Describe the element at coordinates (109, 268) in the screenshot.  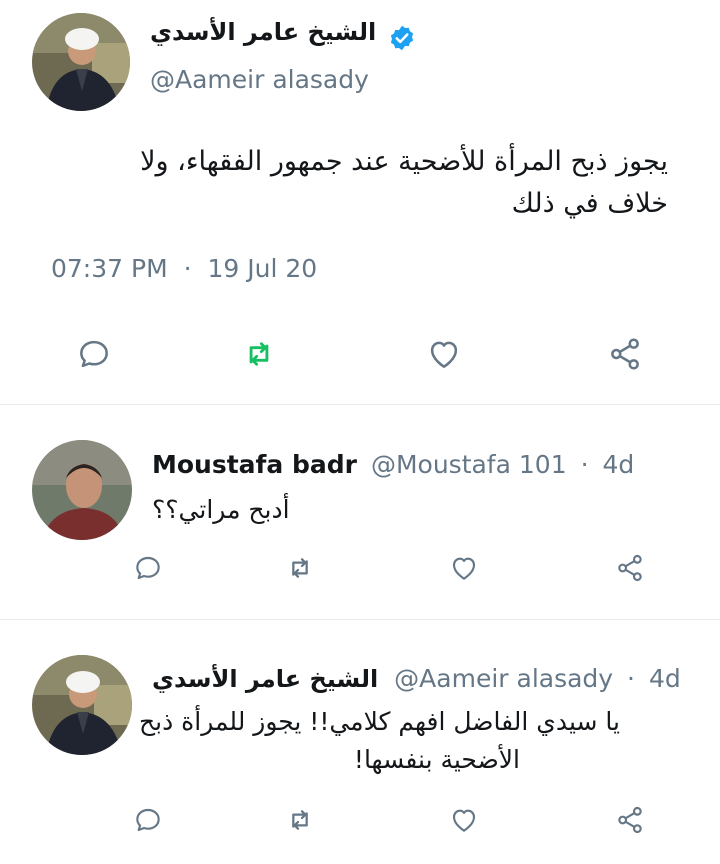
I see `tweet-time: 07:37 PM` at that location.